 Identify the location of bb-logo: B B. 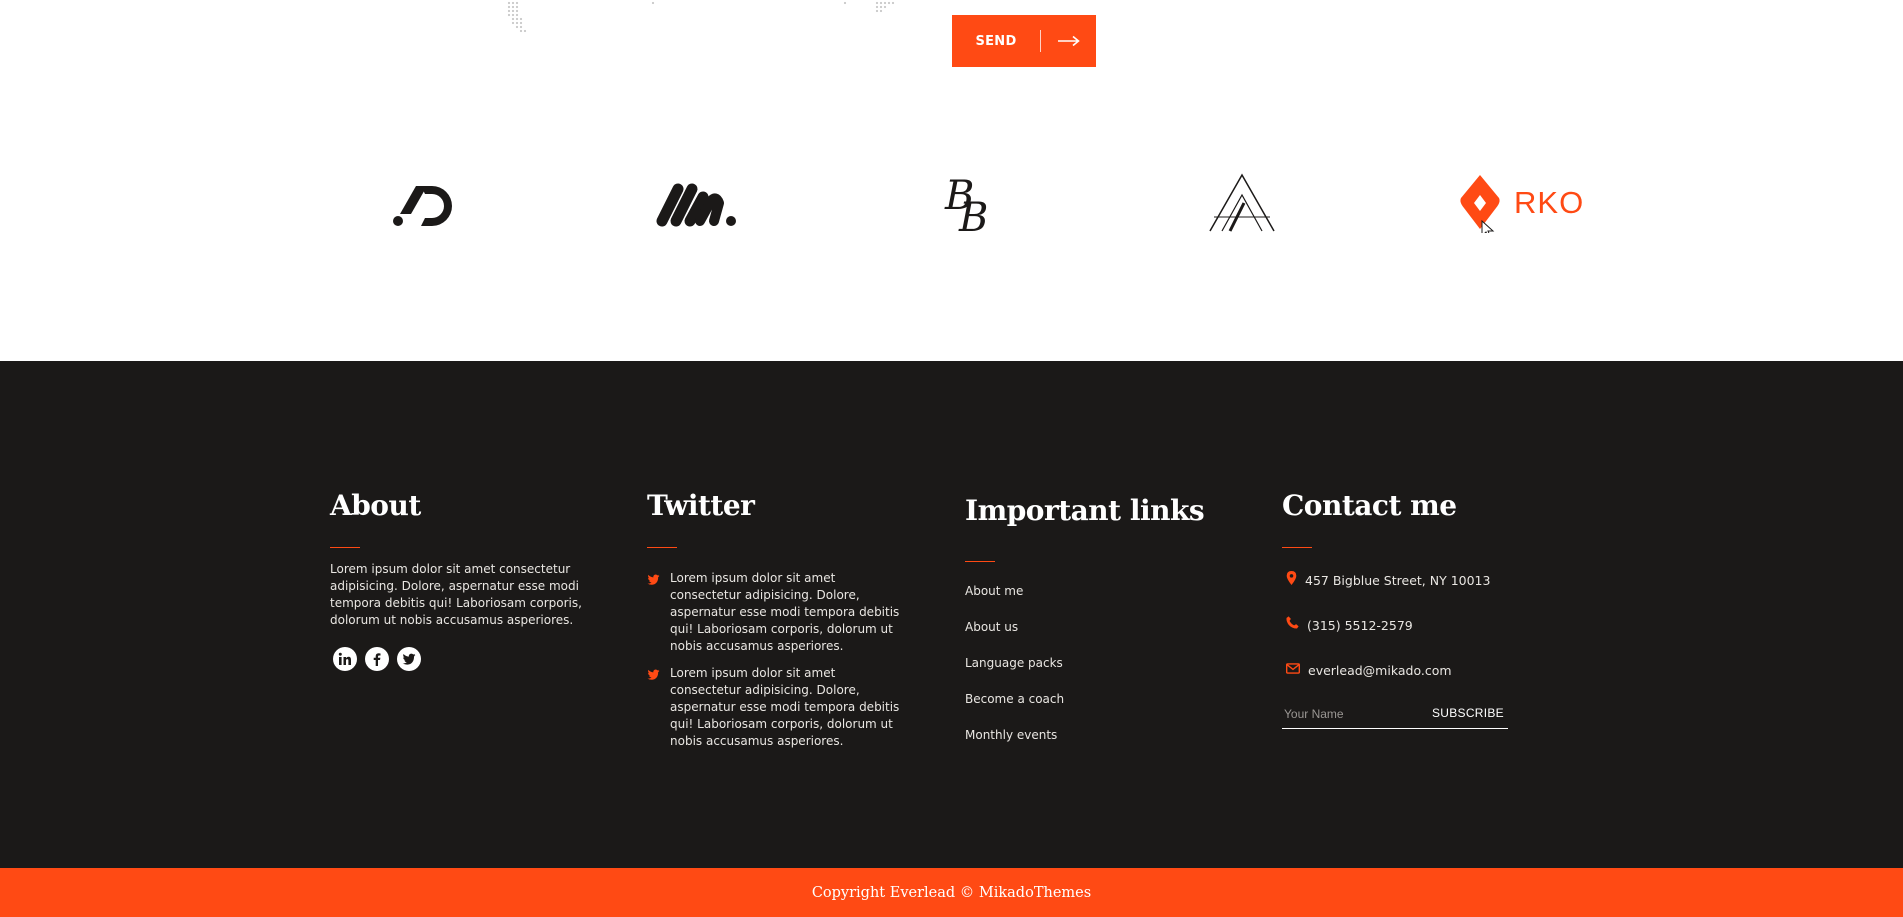
(970, 202).